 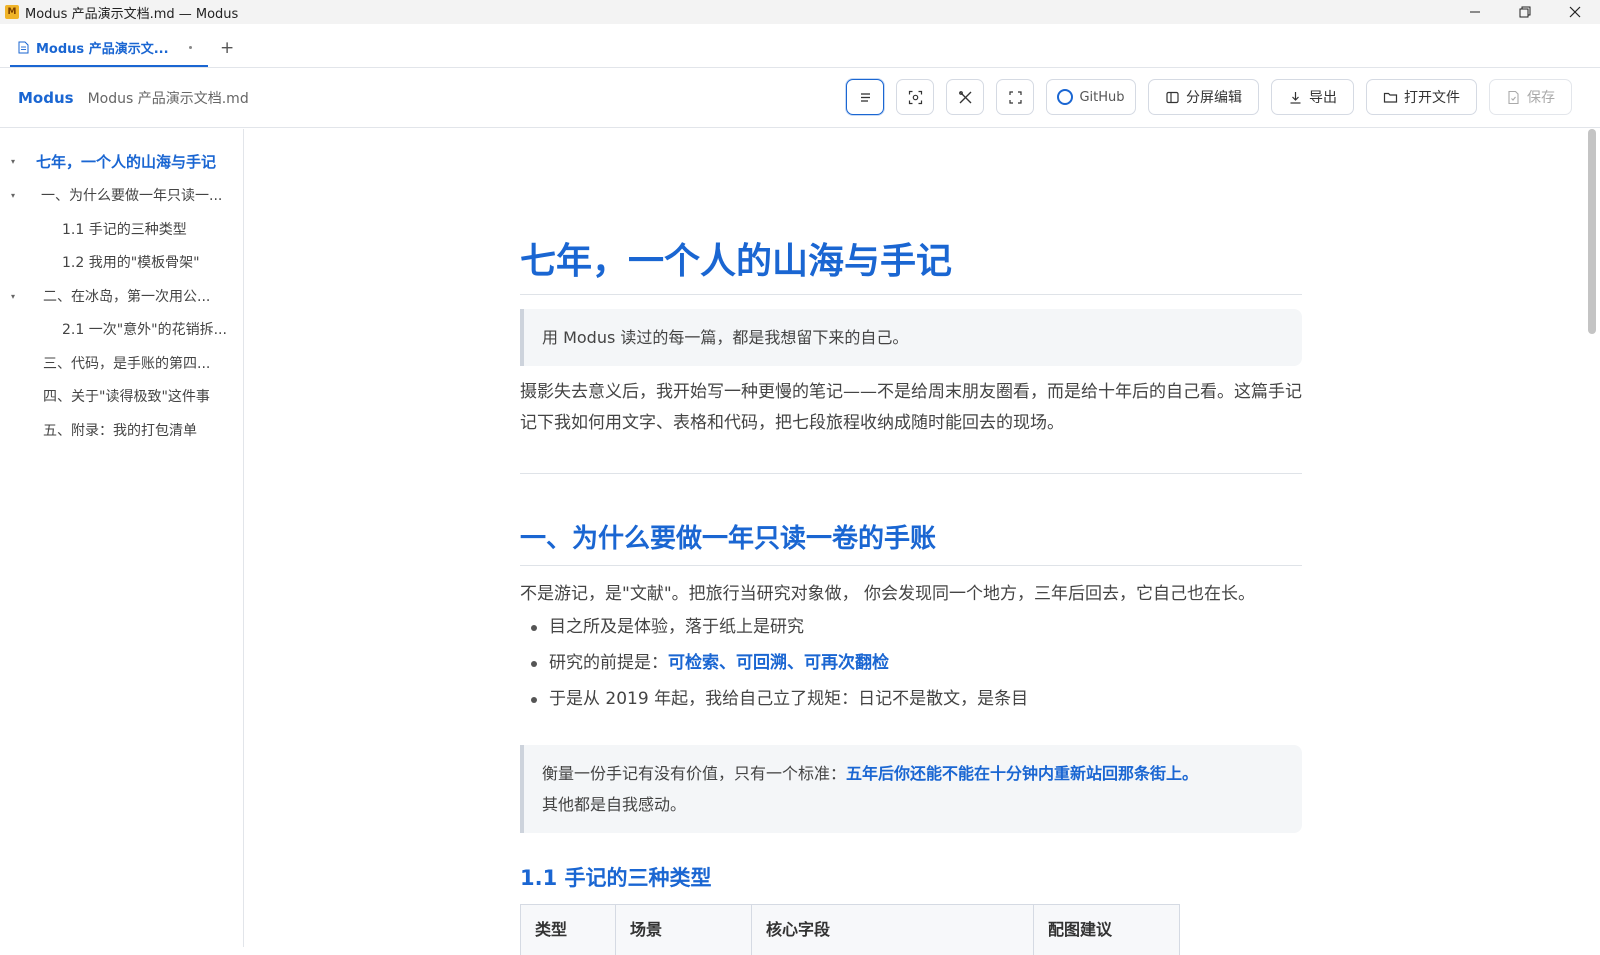 I want to click on focus-mode-button, so click(x=915, y=97).